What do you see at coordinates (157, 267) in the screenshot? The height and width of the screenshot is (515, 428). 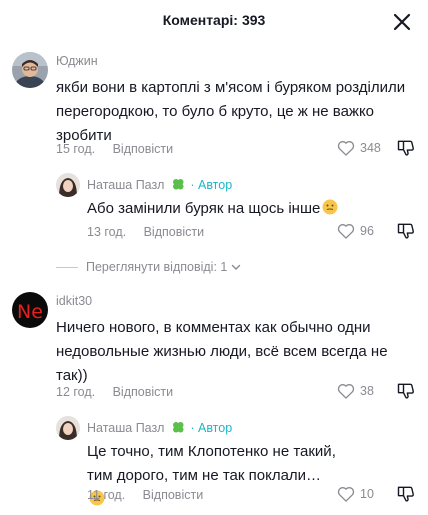 I see `view-replies-label: Переглянути відповіді: 1` at bounding box center [157, 267].